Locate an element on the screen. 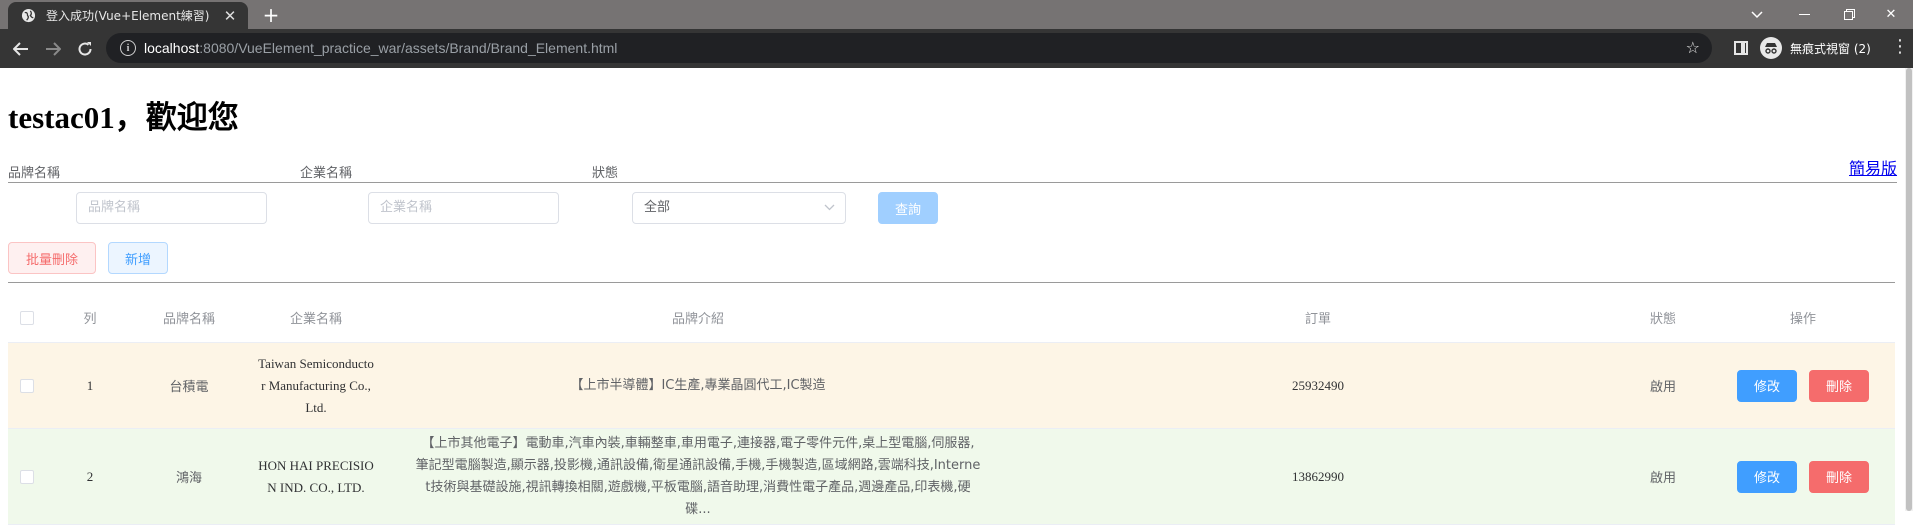 This screenshot has height=525, width=1913. back-icon is located at coordinates (21, 49).